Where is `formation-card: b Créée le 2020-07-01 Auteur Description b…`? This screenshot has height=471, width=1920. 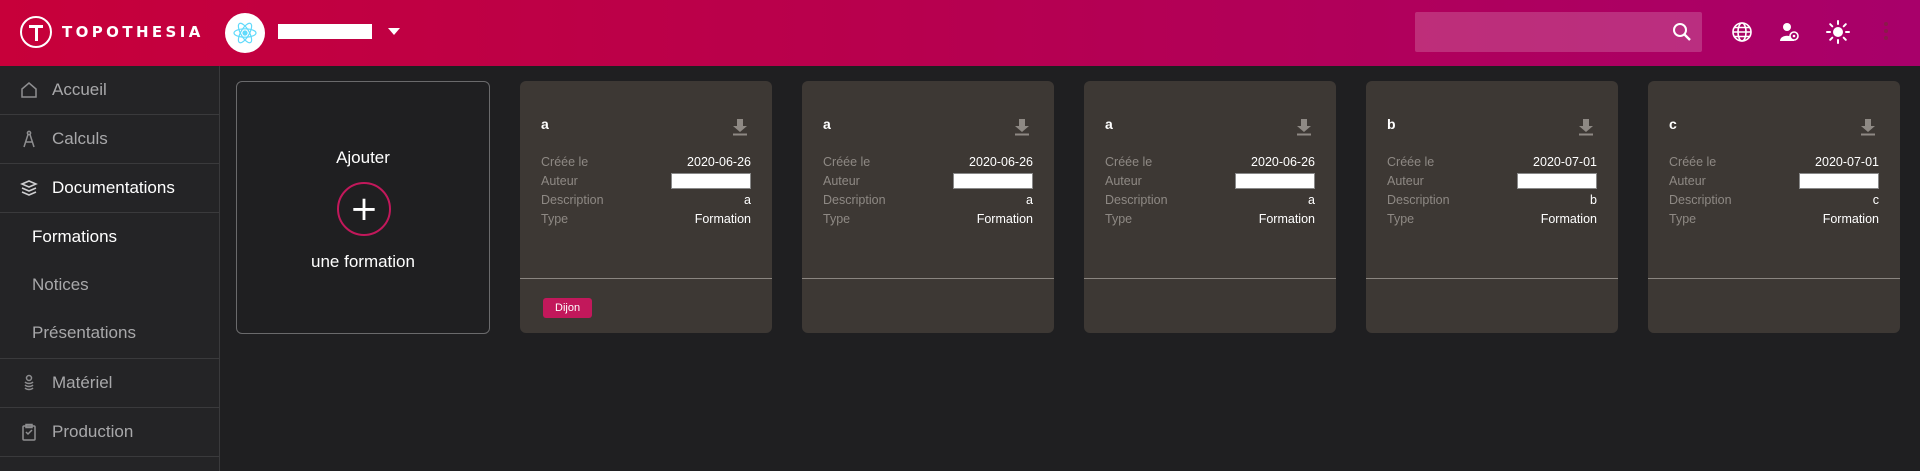
formation-card: b Créée le 2020-07-01 Auteur Description b… is located at coordinates (1492, 207).